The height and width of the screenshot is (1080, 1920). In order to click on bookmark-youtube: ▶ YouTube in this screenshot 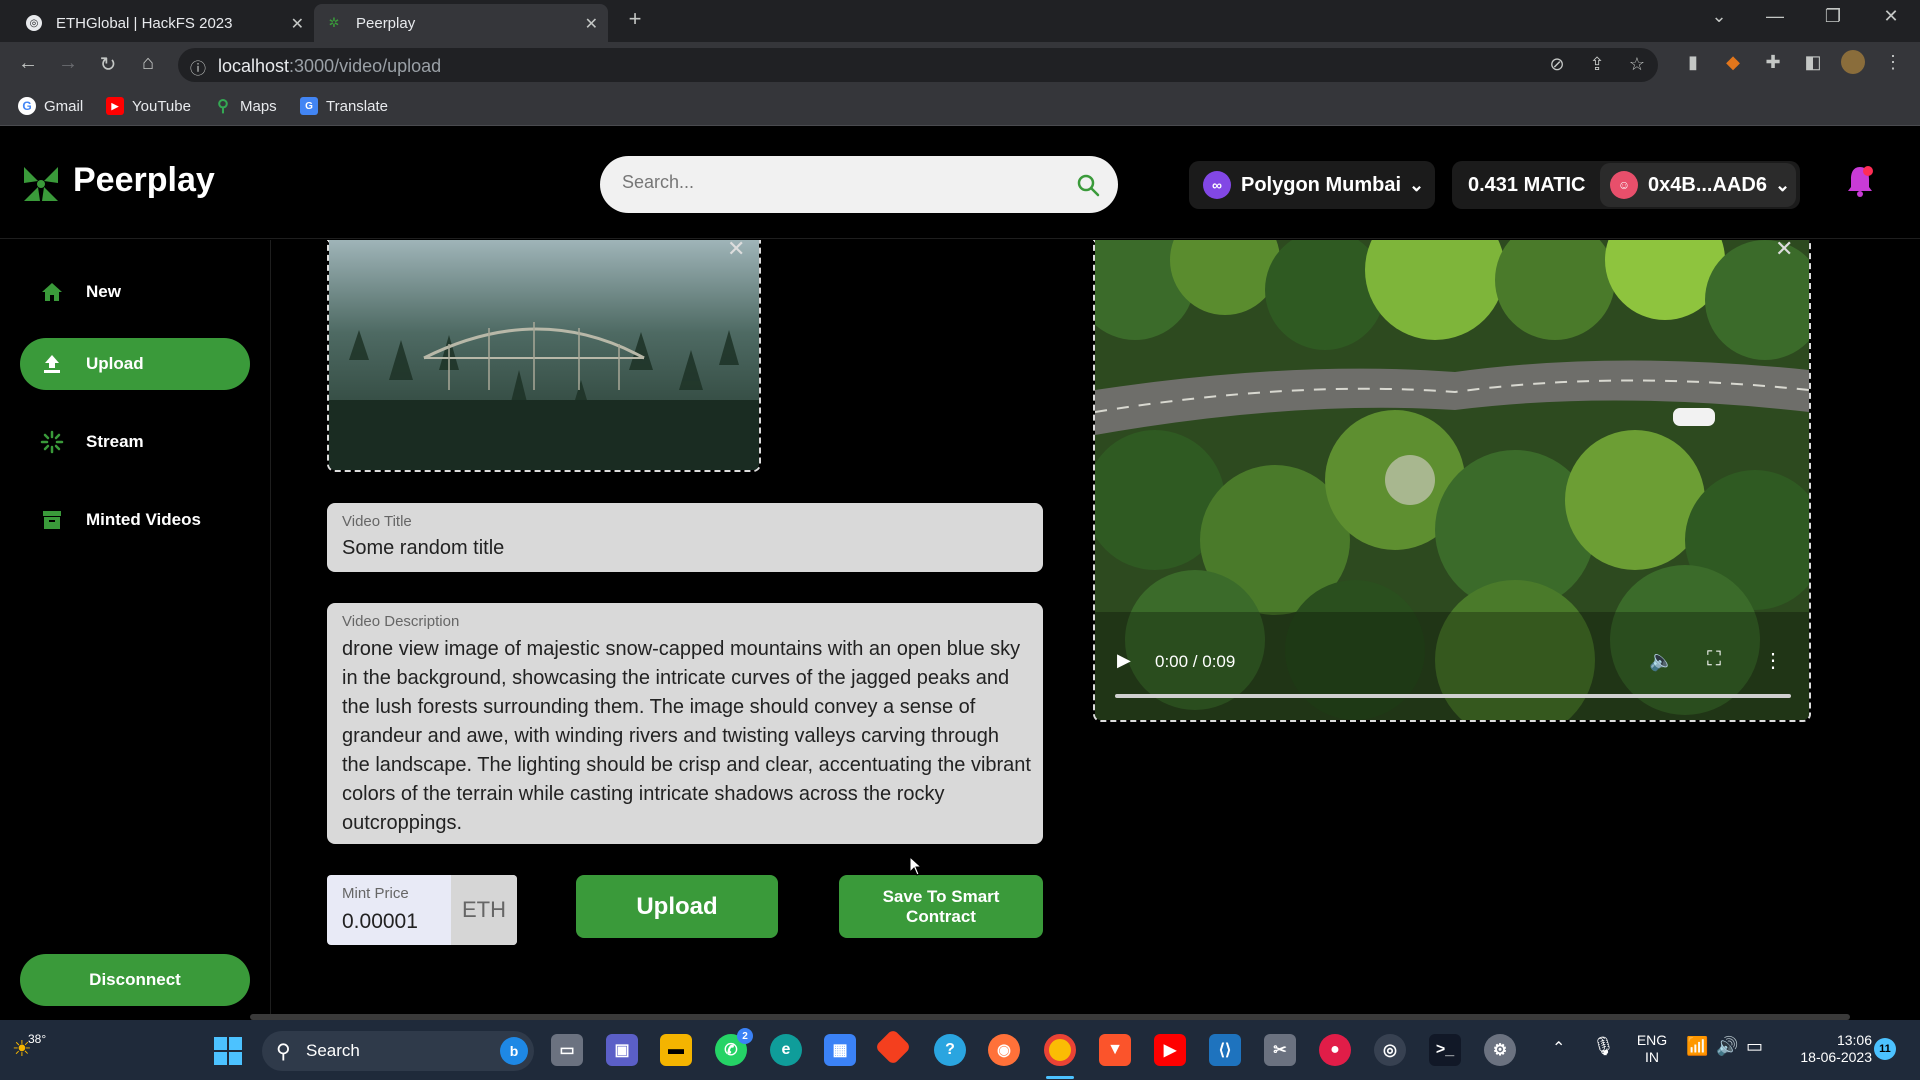, I will do `click(148, 106)`.